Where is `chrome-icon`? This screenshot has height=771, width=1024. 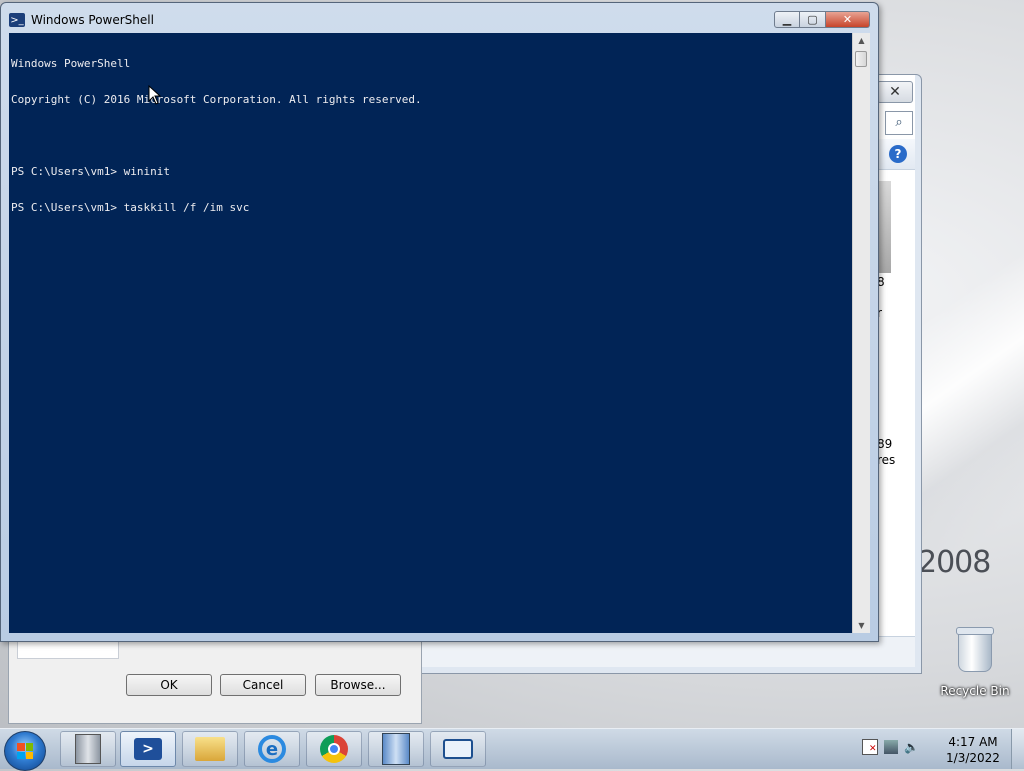
chrome-icon is located at coordinates (334, 749).